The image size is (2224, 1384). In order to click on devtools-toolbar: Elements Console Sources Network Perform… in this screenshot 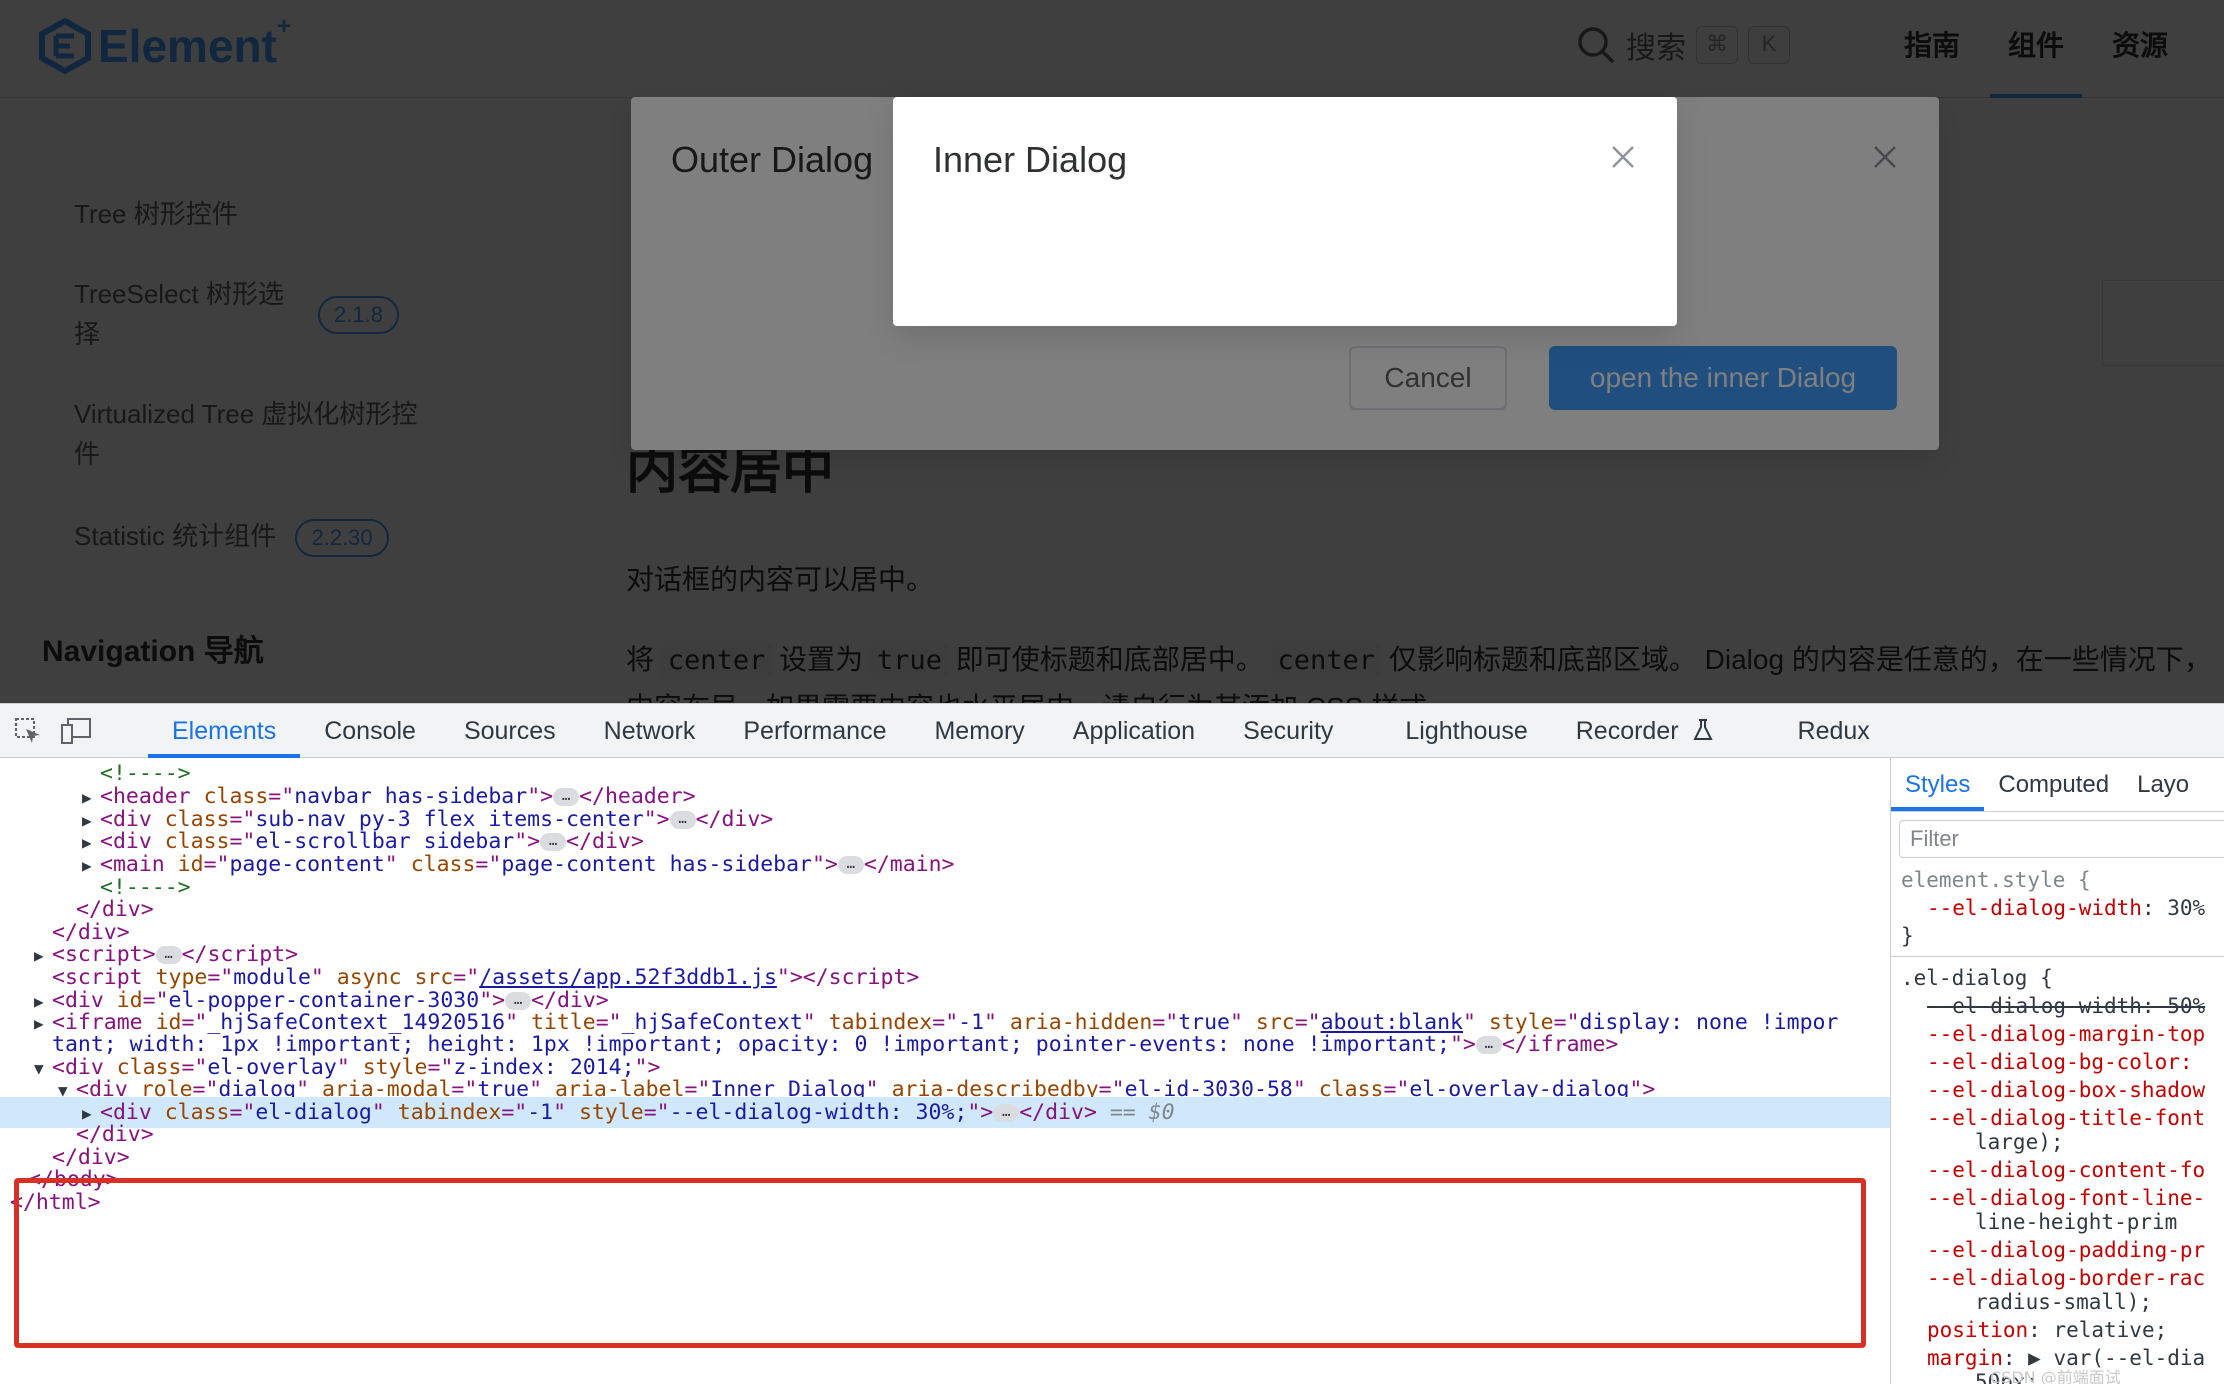, I will do `click(1112, 731)`.